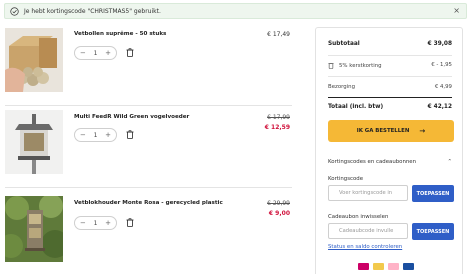 Image resolution: width=475 pixels, height=274 pixels. What do you see at coordinates (439, 44) in the screenshot?
I see `subtotal-value: € 39,08` at bounding box center [439, 44].